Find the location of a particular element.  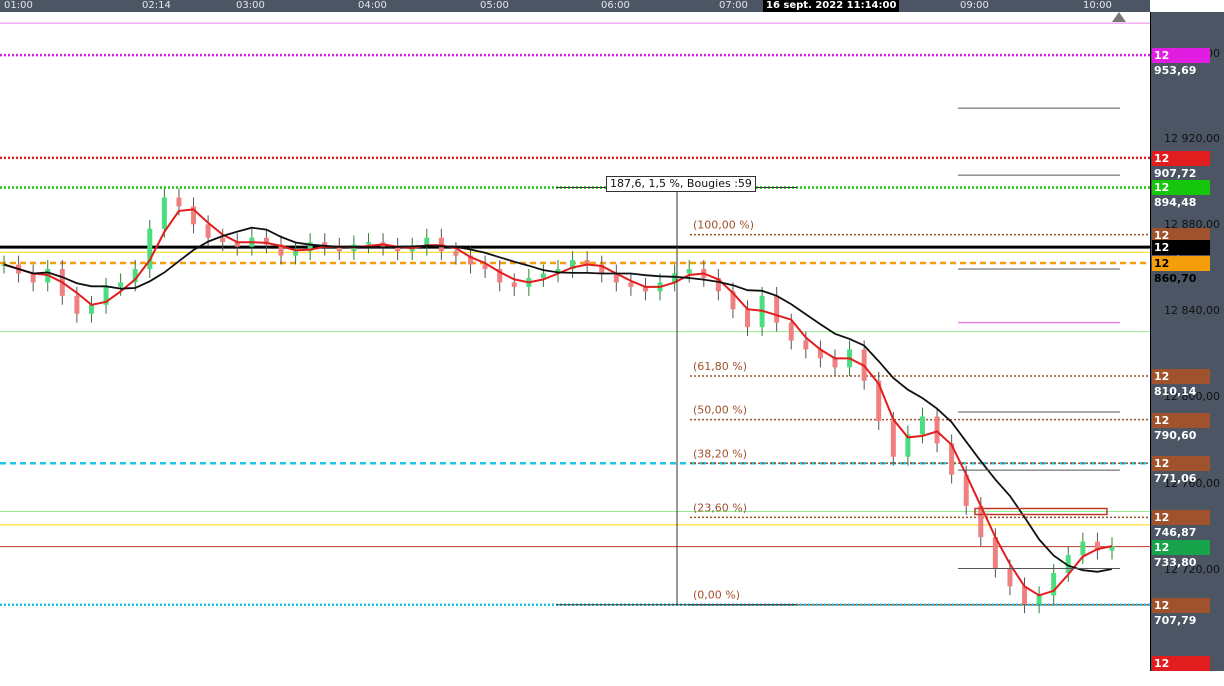

price-tag: 12 867,81 is located at coordinates (1181, 254).